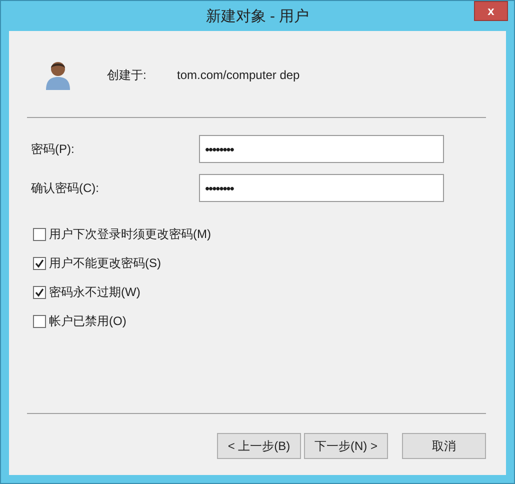  I want to click on checkbox-label: 用户下次登录时须更改密码(M), so click(130, 234).